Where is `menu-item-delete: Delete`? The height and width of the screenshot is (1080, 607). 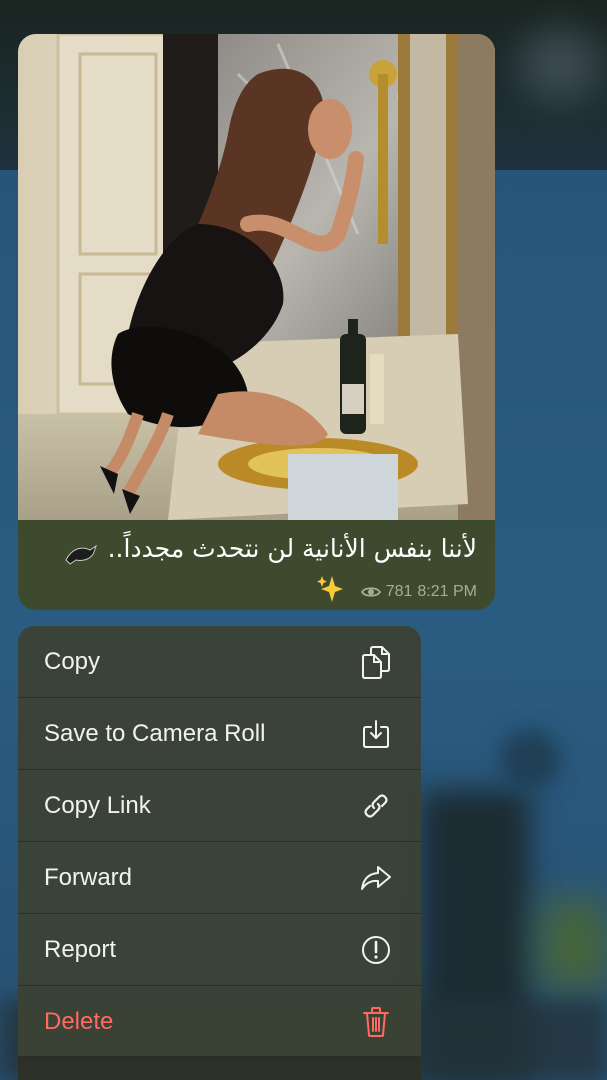
menu-item-delete: Delete is located at coordinates (219, 1022).